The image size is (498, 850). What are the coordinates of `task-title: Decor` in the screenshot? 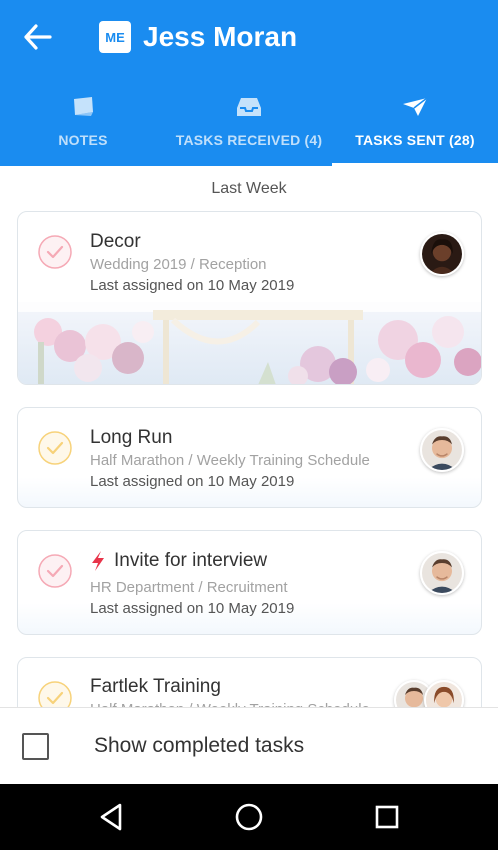 It's located at (115, 241).